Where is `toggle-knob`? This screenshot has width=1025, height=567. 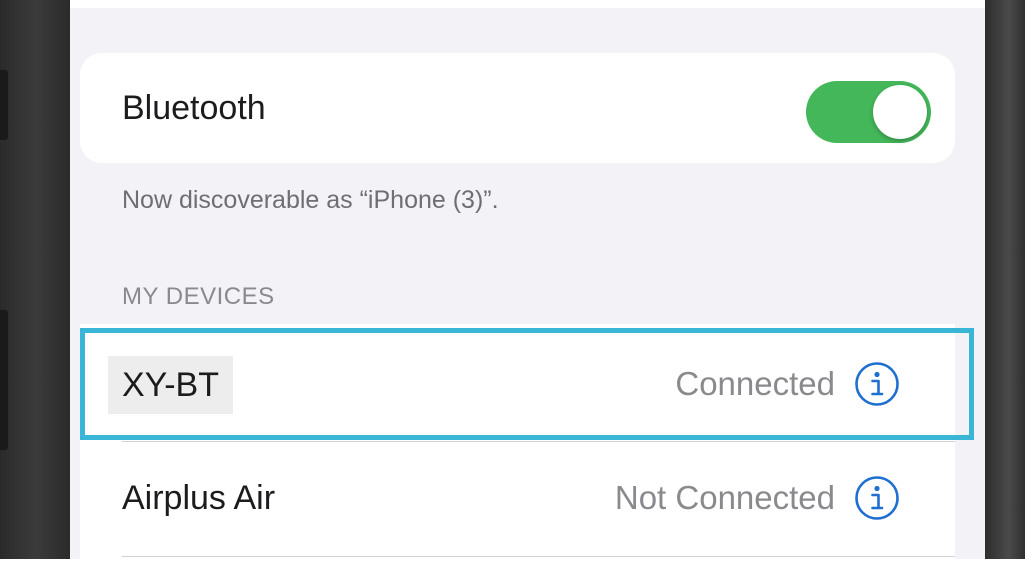 toggle-knob is located at coordinates (900, 112).